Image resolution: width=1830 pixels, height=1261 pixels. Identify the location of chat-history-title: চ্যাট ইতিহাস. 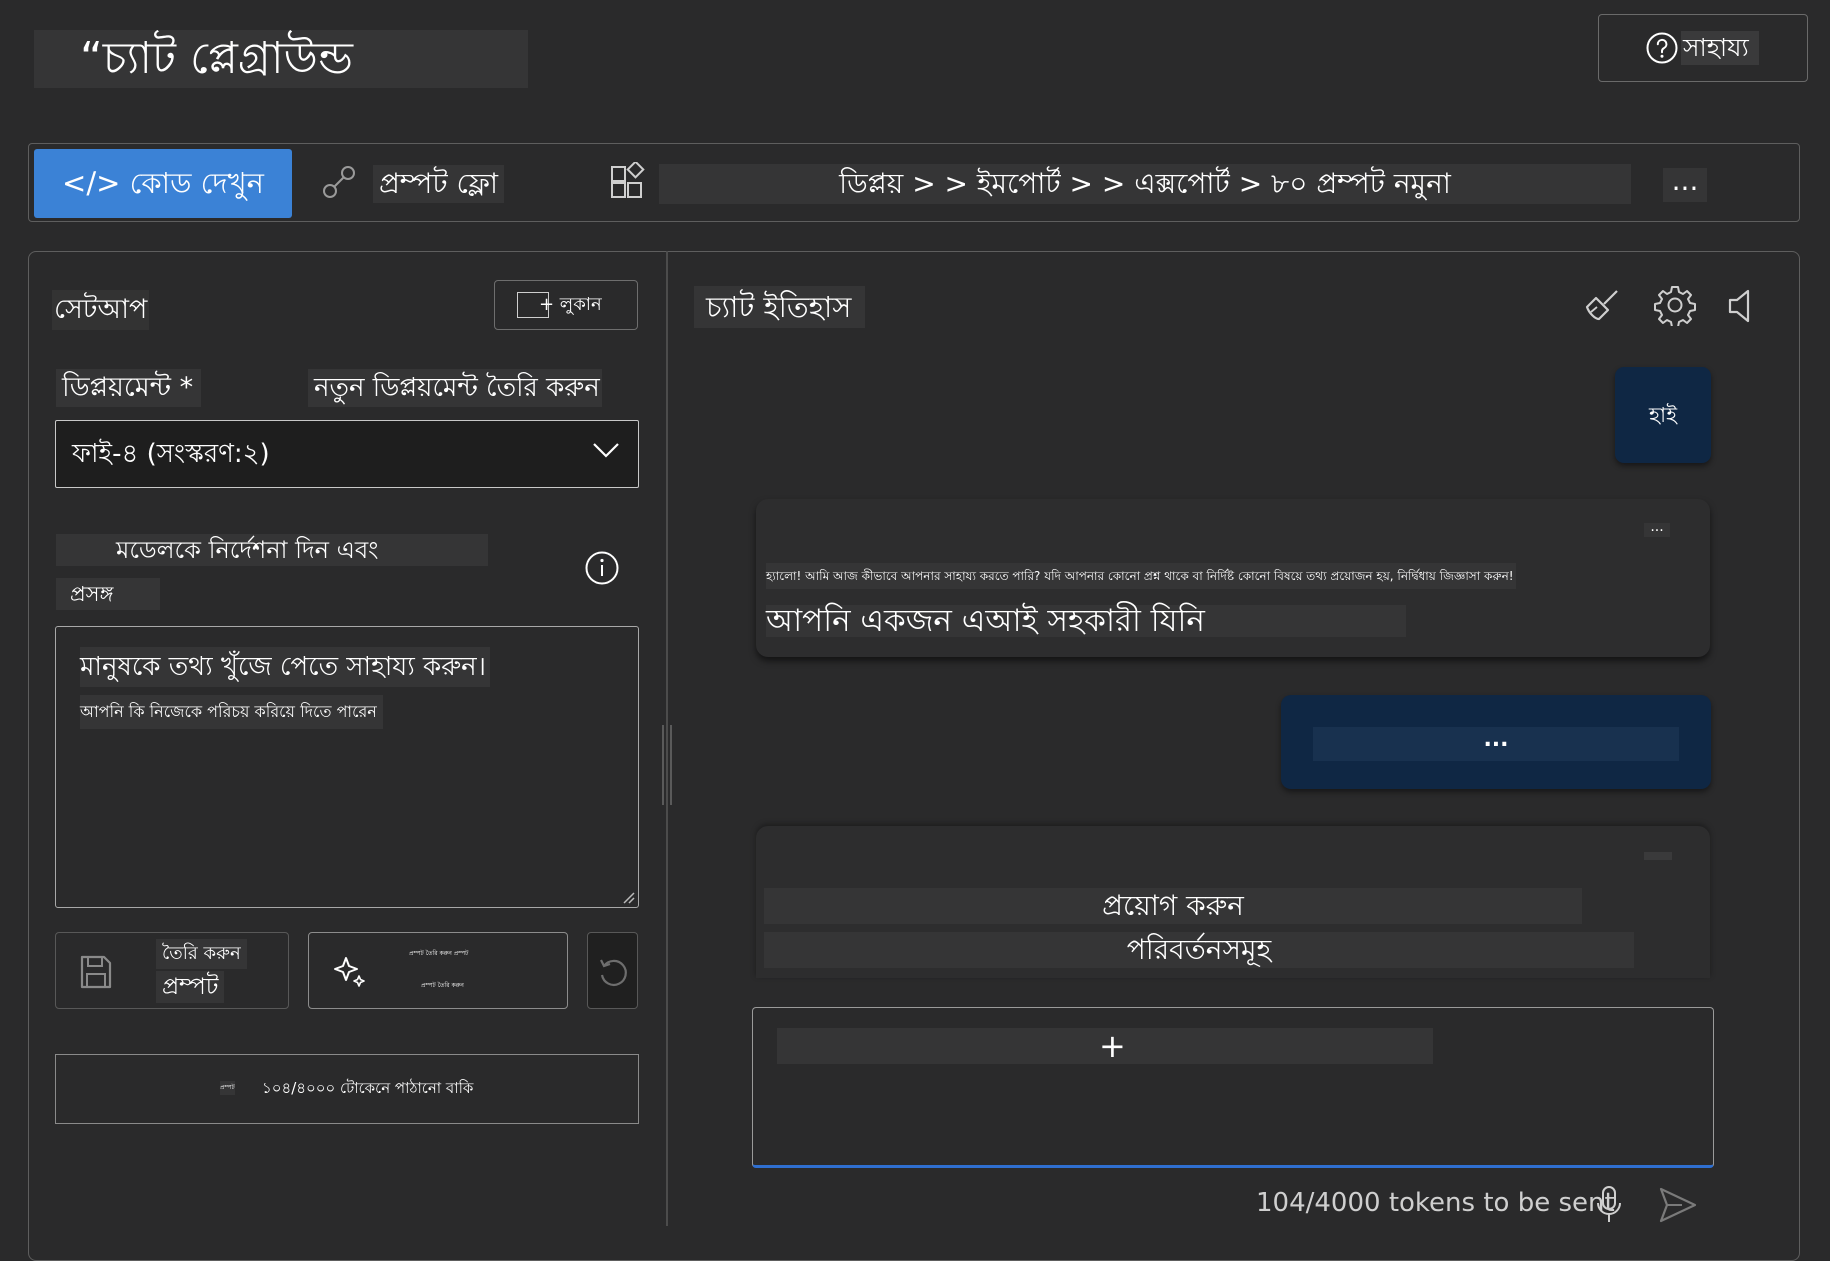
(780, 307).